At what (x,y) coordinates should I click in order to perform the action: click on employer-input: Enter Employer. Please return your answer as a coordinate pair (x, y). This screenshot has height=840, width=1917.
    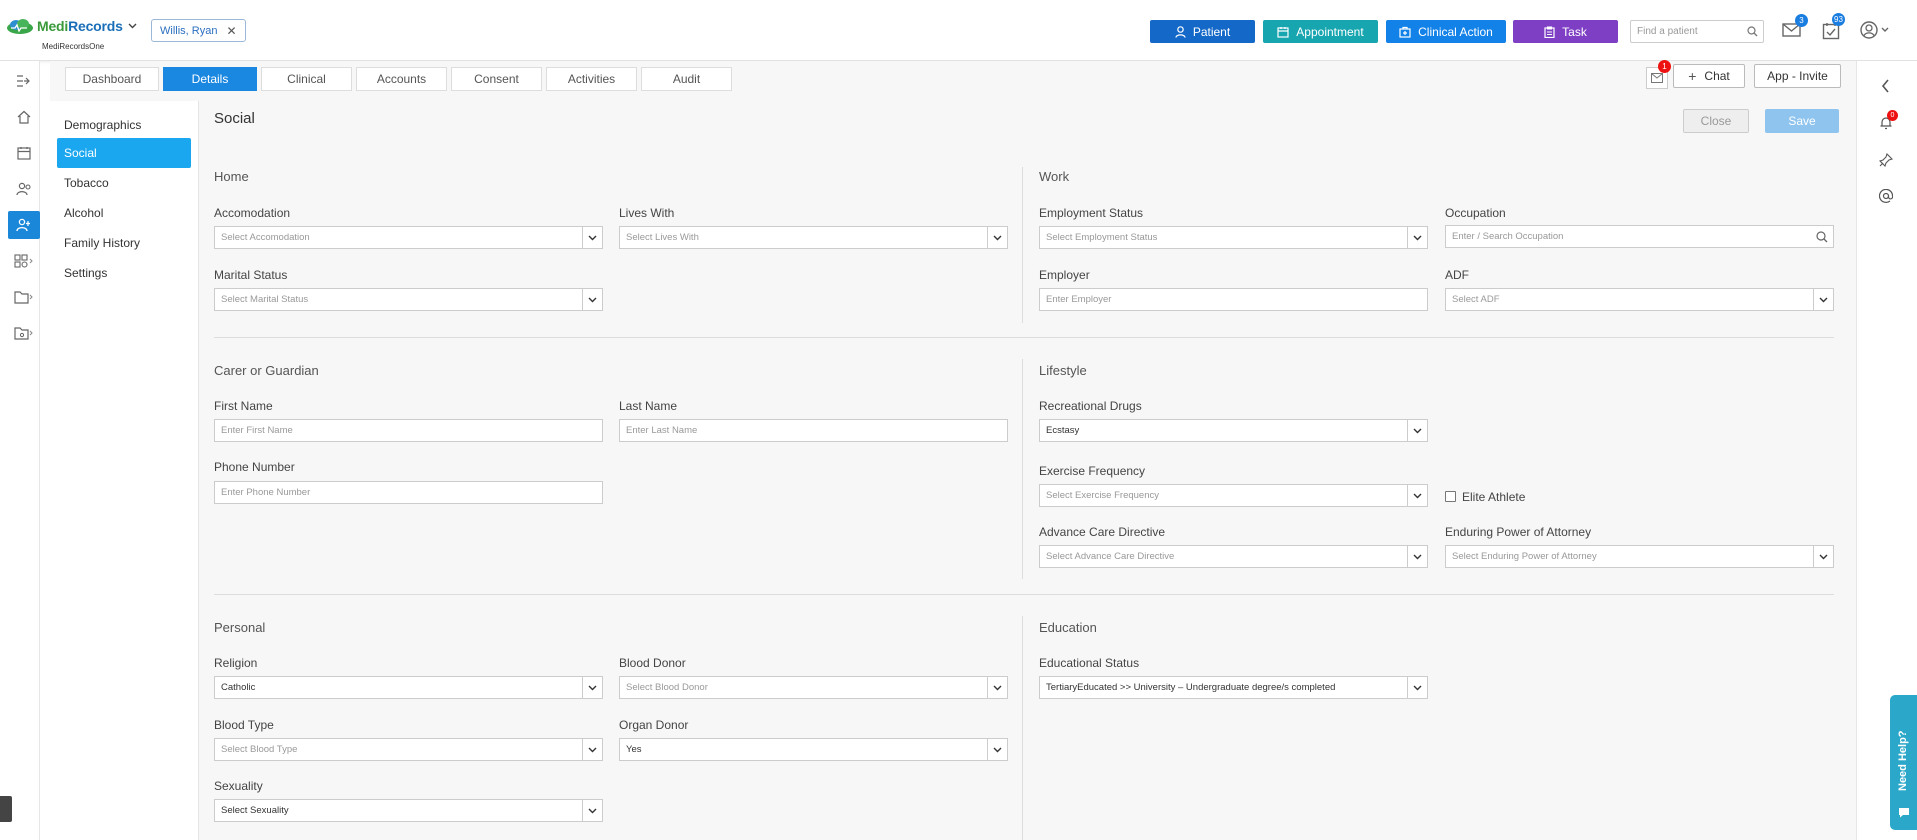
    Looking at the image, I should click on (1233, 299).